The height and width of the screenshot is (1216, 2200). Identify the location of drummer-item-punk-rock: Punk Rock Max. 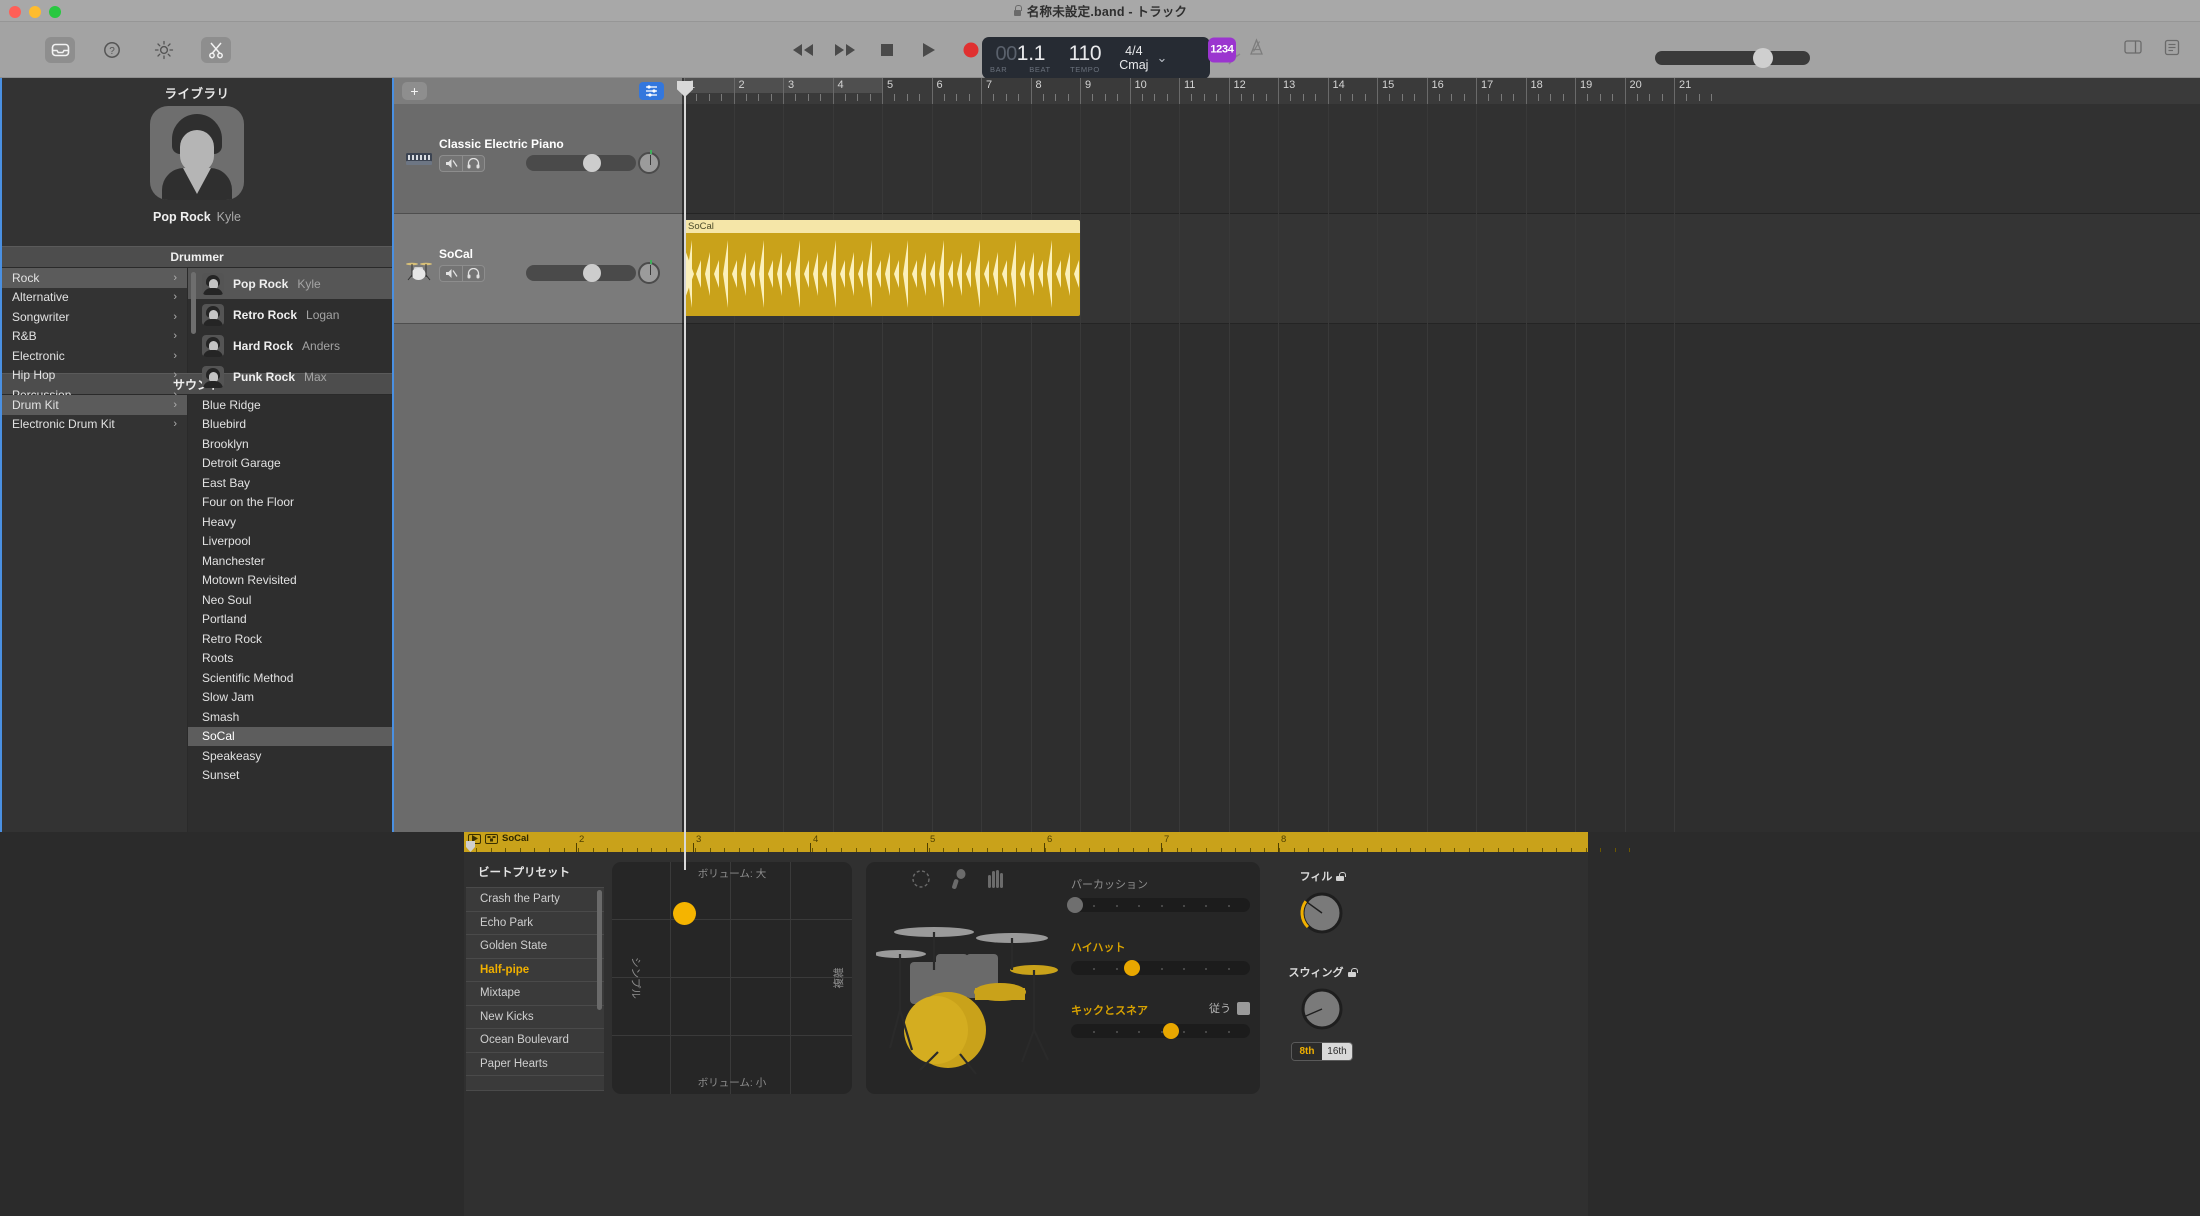
(290, 376).